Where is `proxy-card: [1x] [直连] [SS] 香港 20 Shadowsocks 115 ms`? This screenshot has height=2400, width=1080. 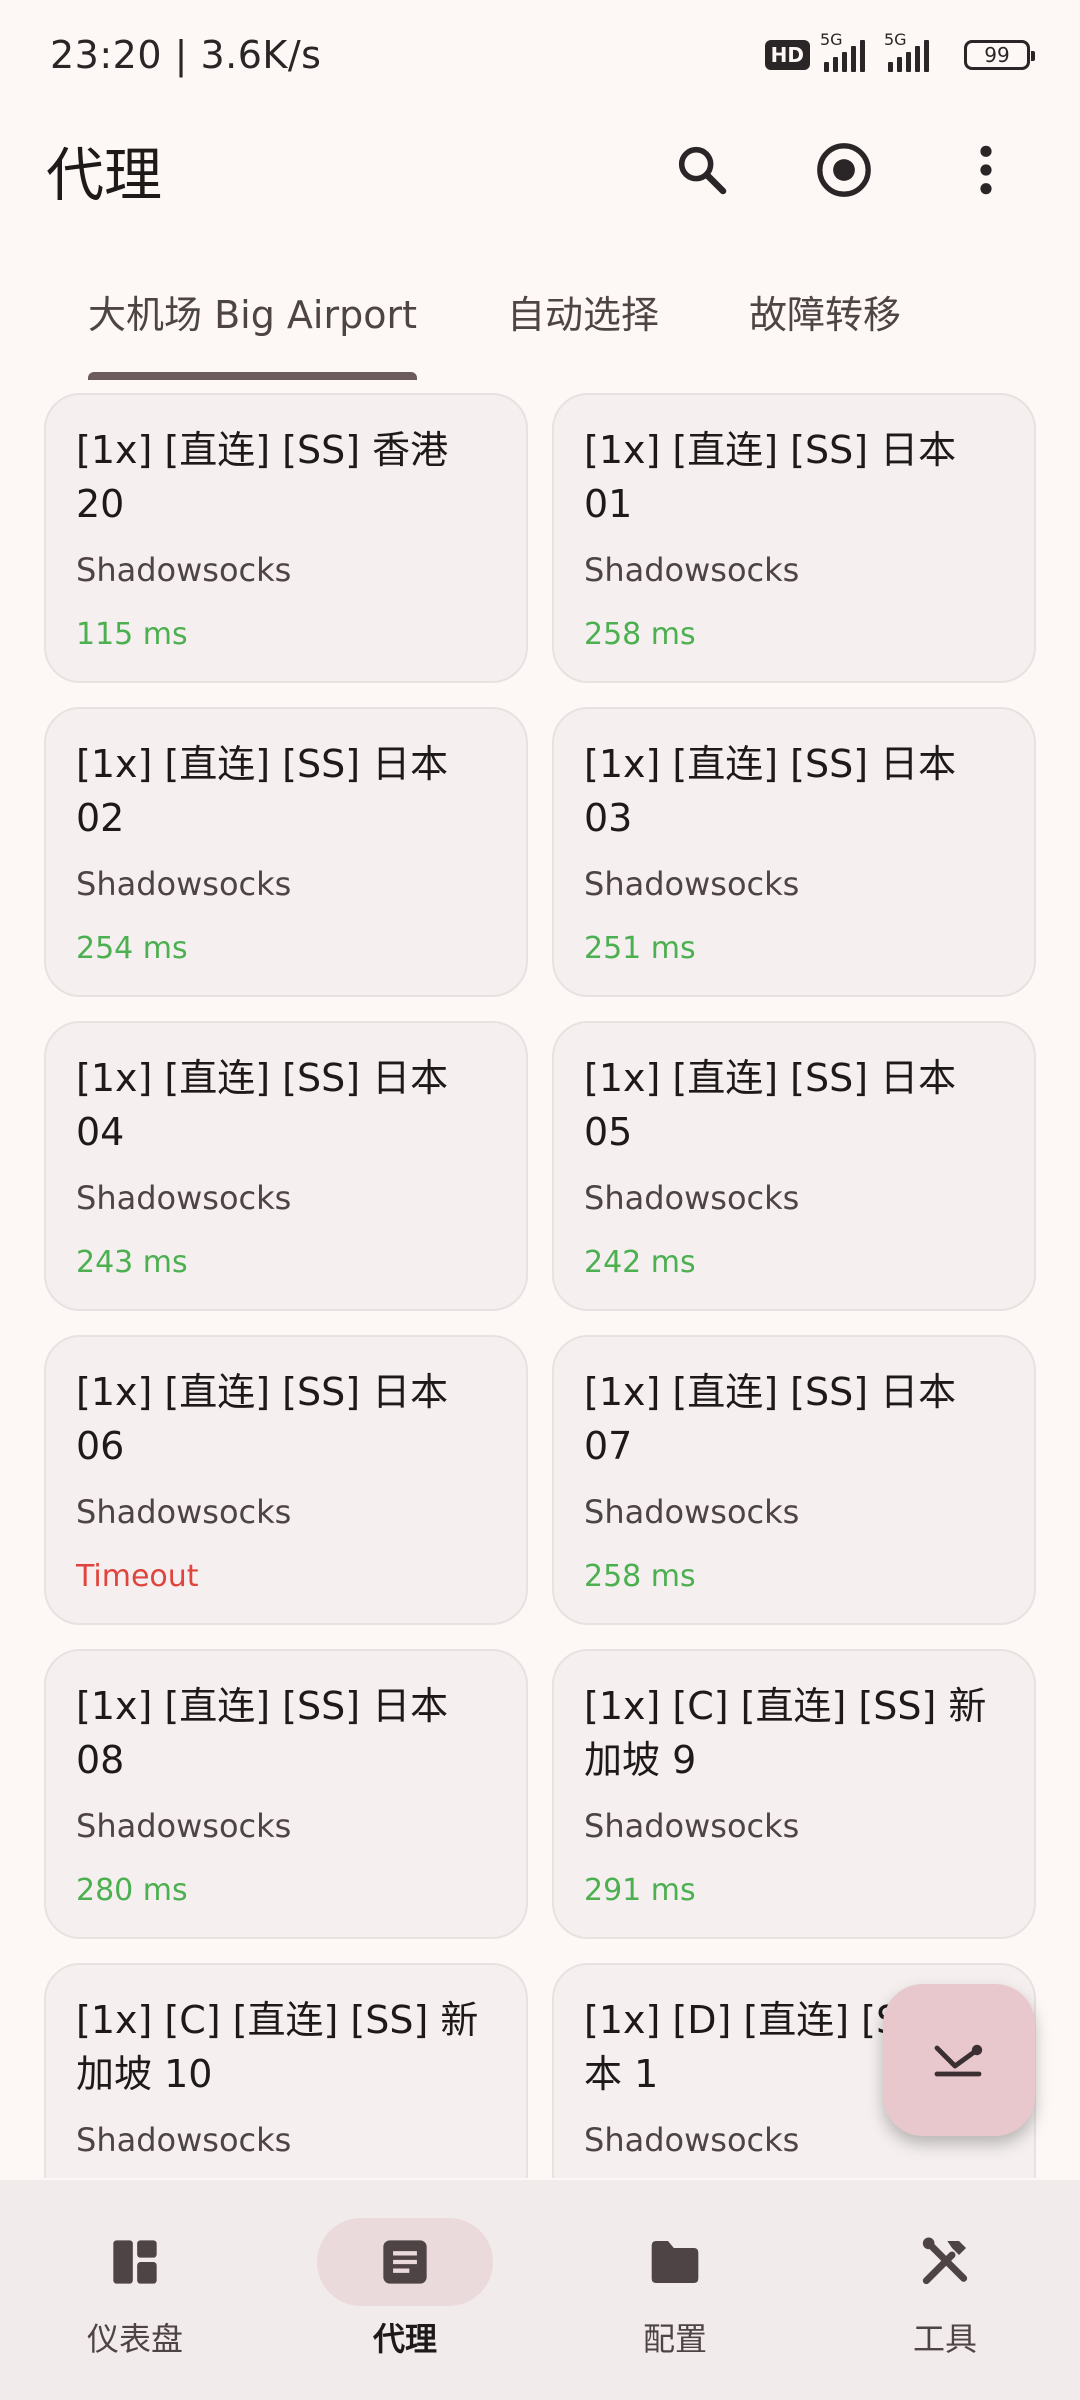
proxy-card: [1x] [直连] [SS] 香港 20 Shadowsocks 115 ms is located at coordinates (286, 538).